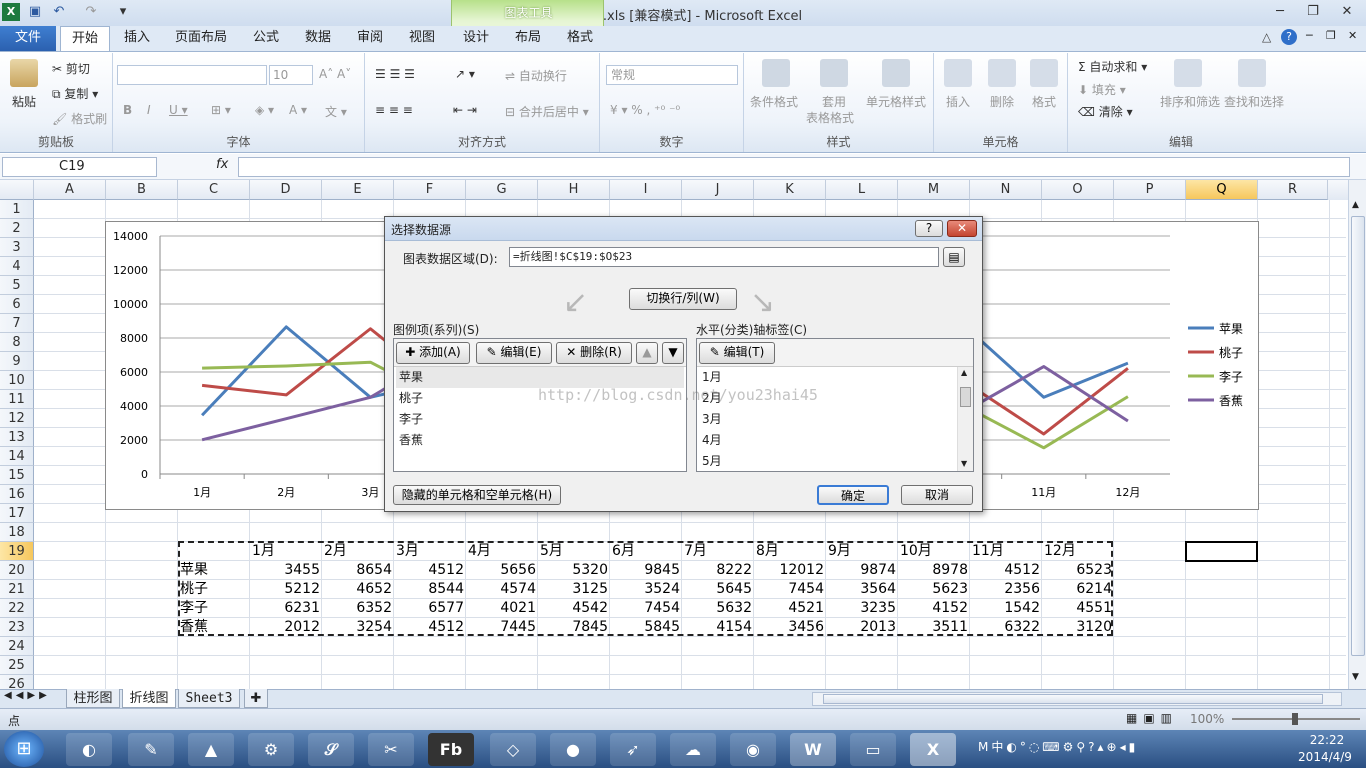  Describe the element at coordinates (790, 190) in the screenshot. I see `column-header: K` at that location.